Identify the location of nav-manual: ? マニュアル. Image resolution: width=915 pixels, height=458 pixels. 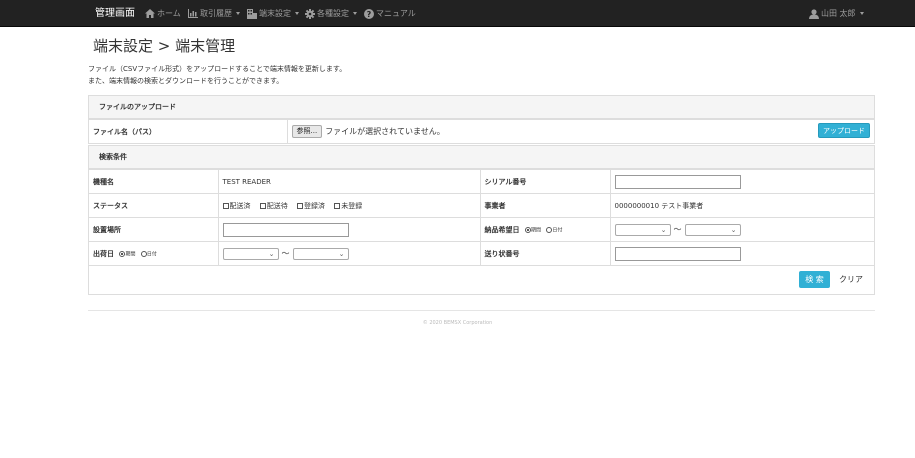
(390, 13).